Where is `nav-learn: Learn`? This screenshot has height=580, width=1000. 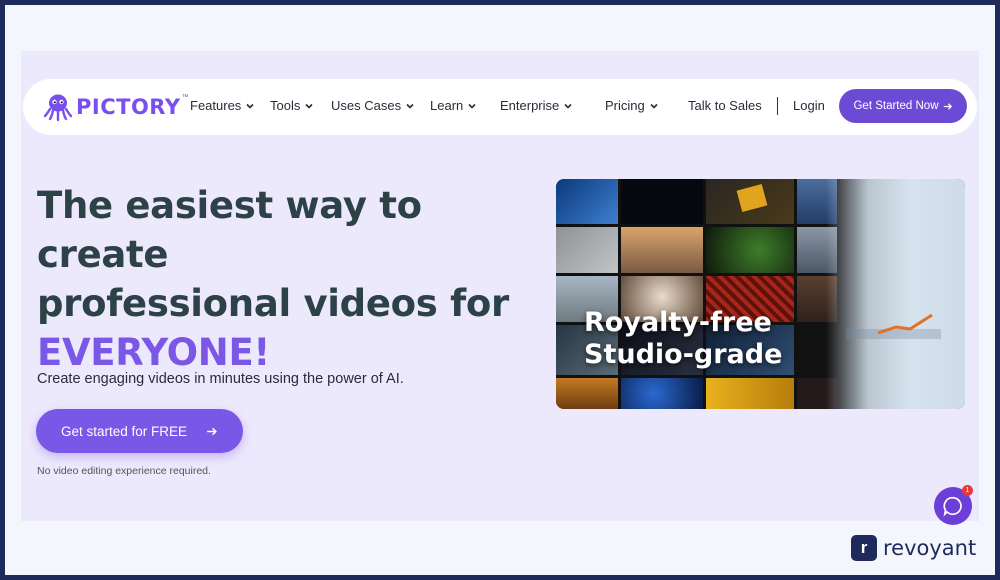
nav-learn: Learn is located at coordinates (453, 105).